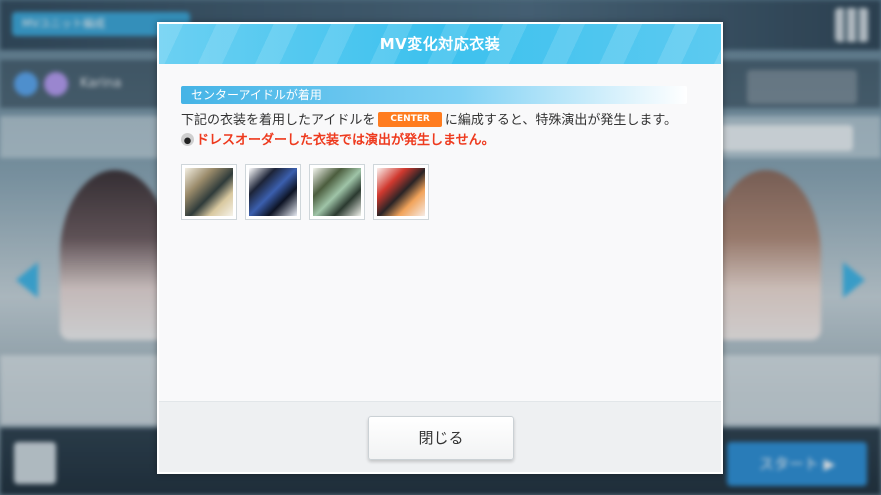 The image size is (881, 495). I want to click on close-button: 閉じる, so click(441, 438).